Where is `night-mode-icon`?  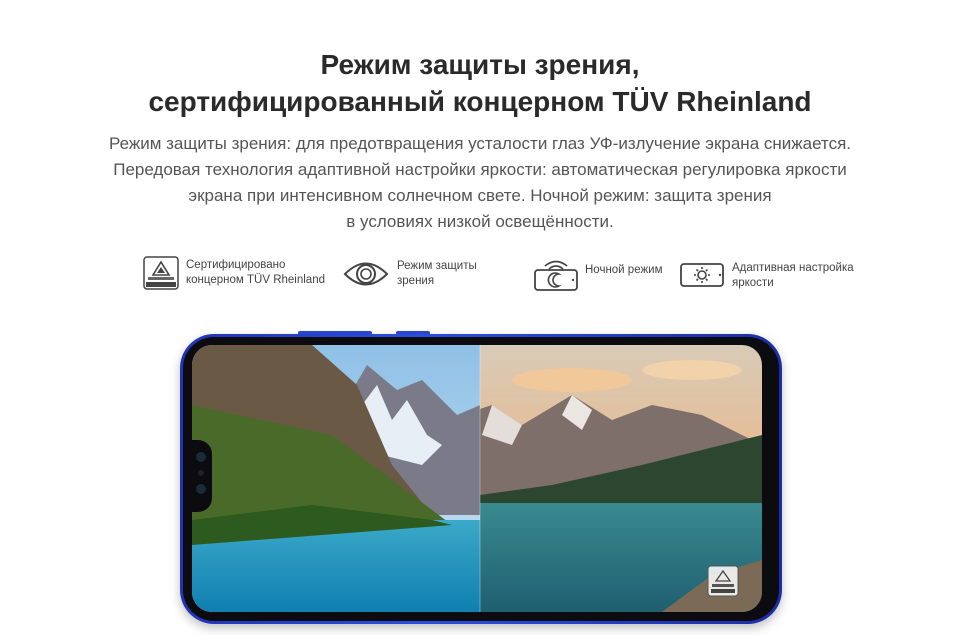
night-mode-icon is located at coordinates (556, 275).